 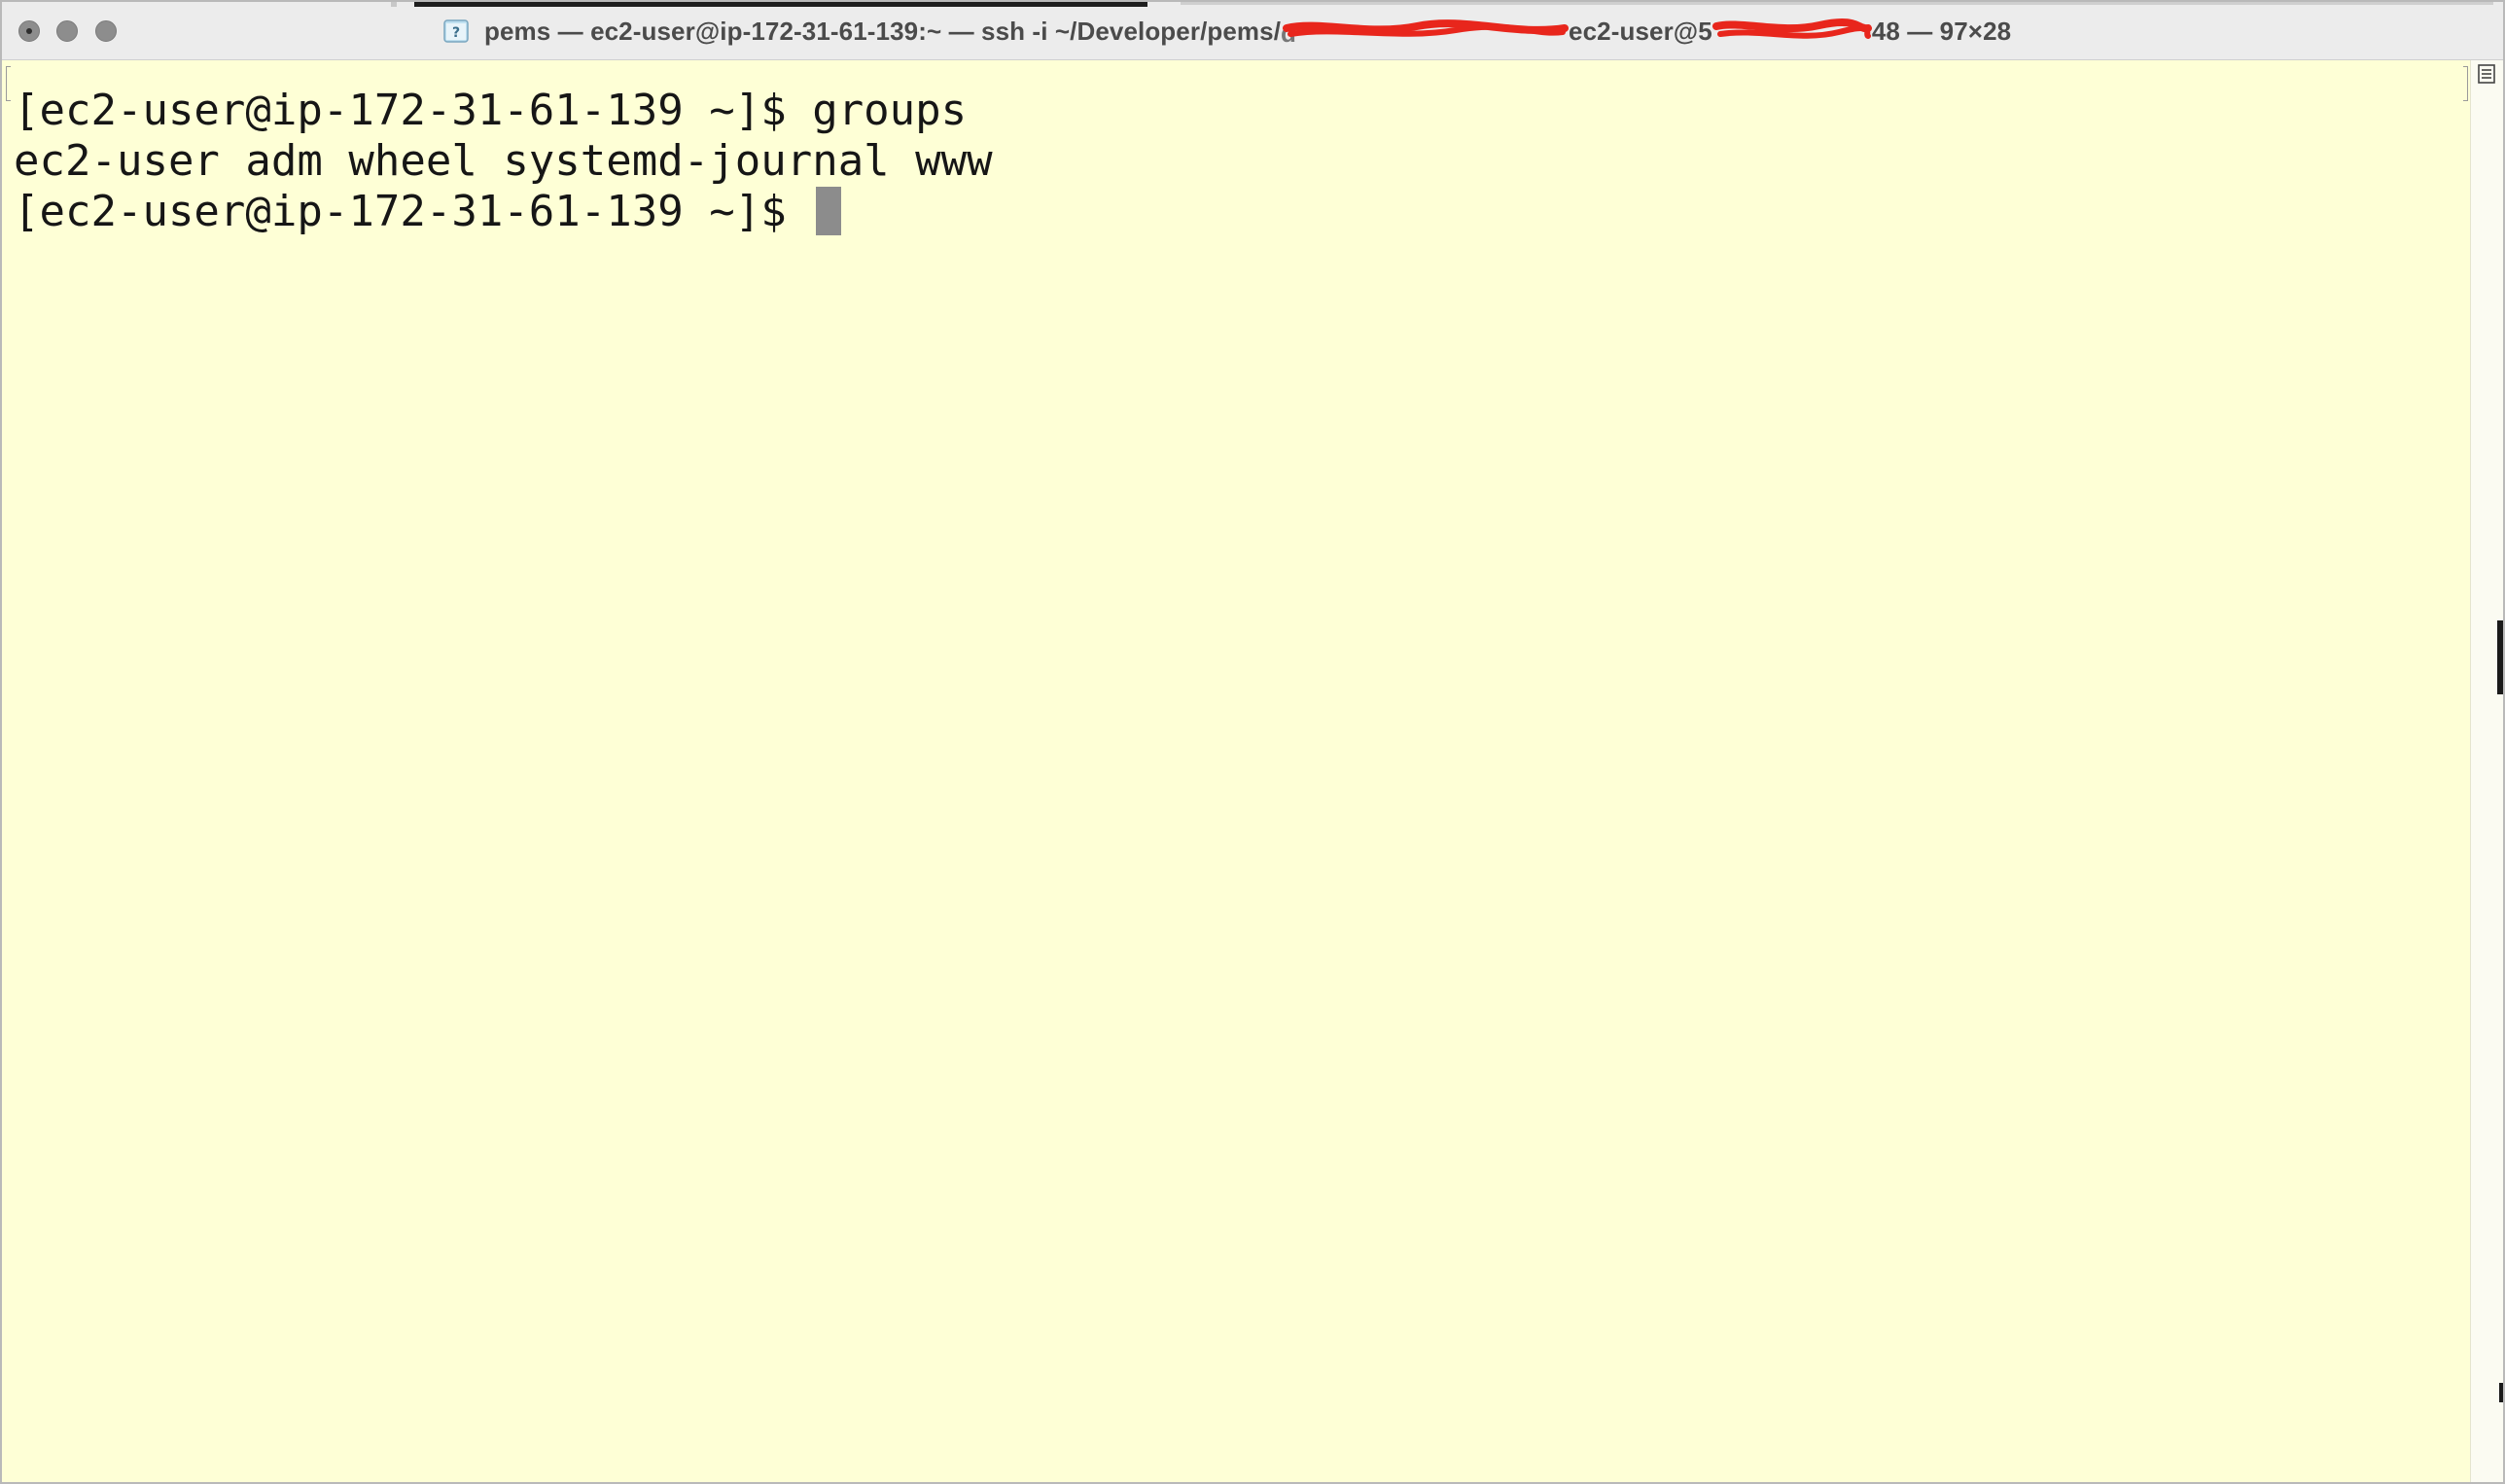 I want to click on terminal-profile-icon: ?, so click(x=456, y=31).